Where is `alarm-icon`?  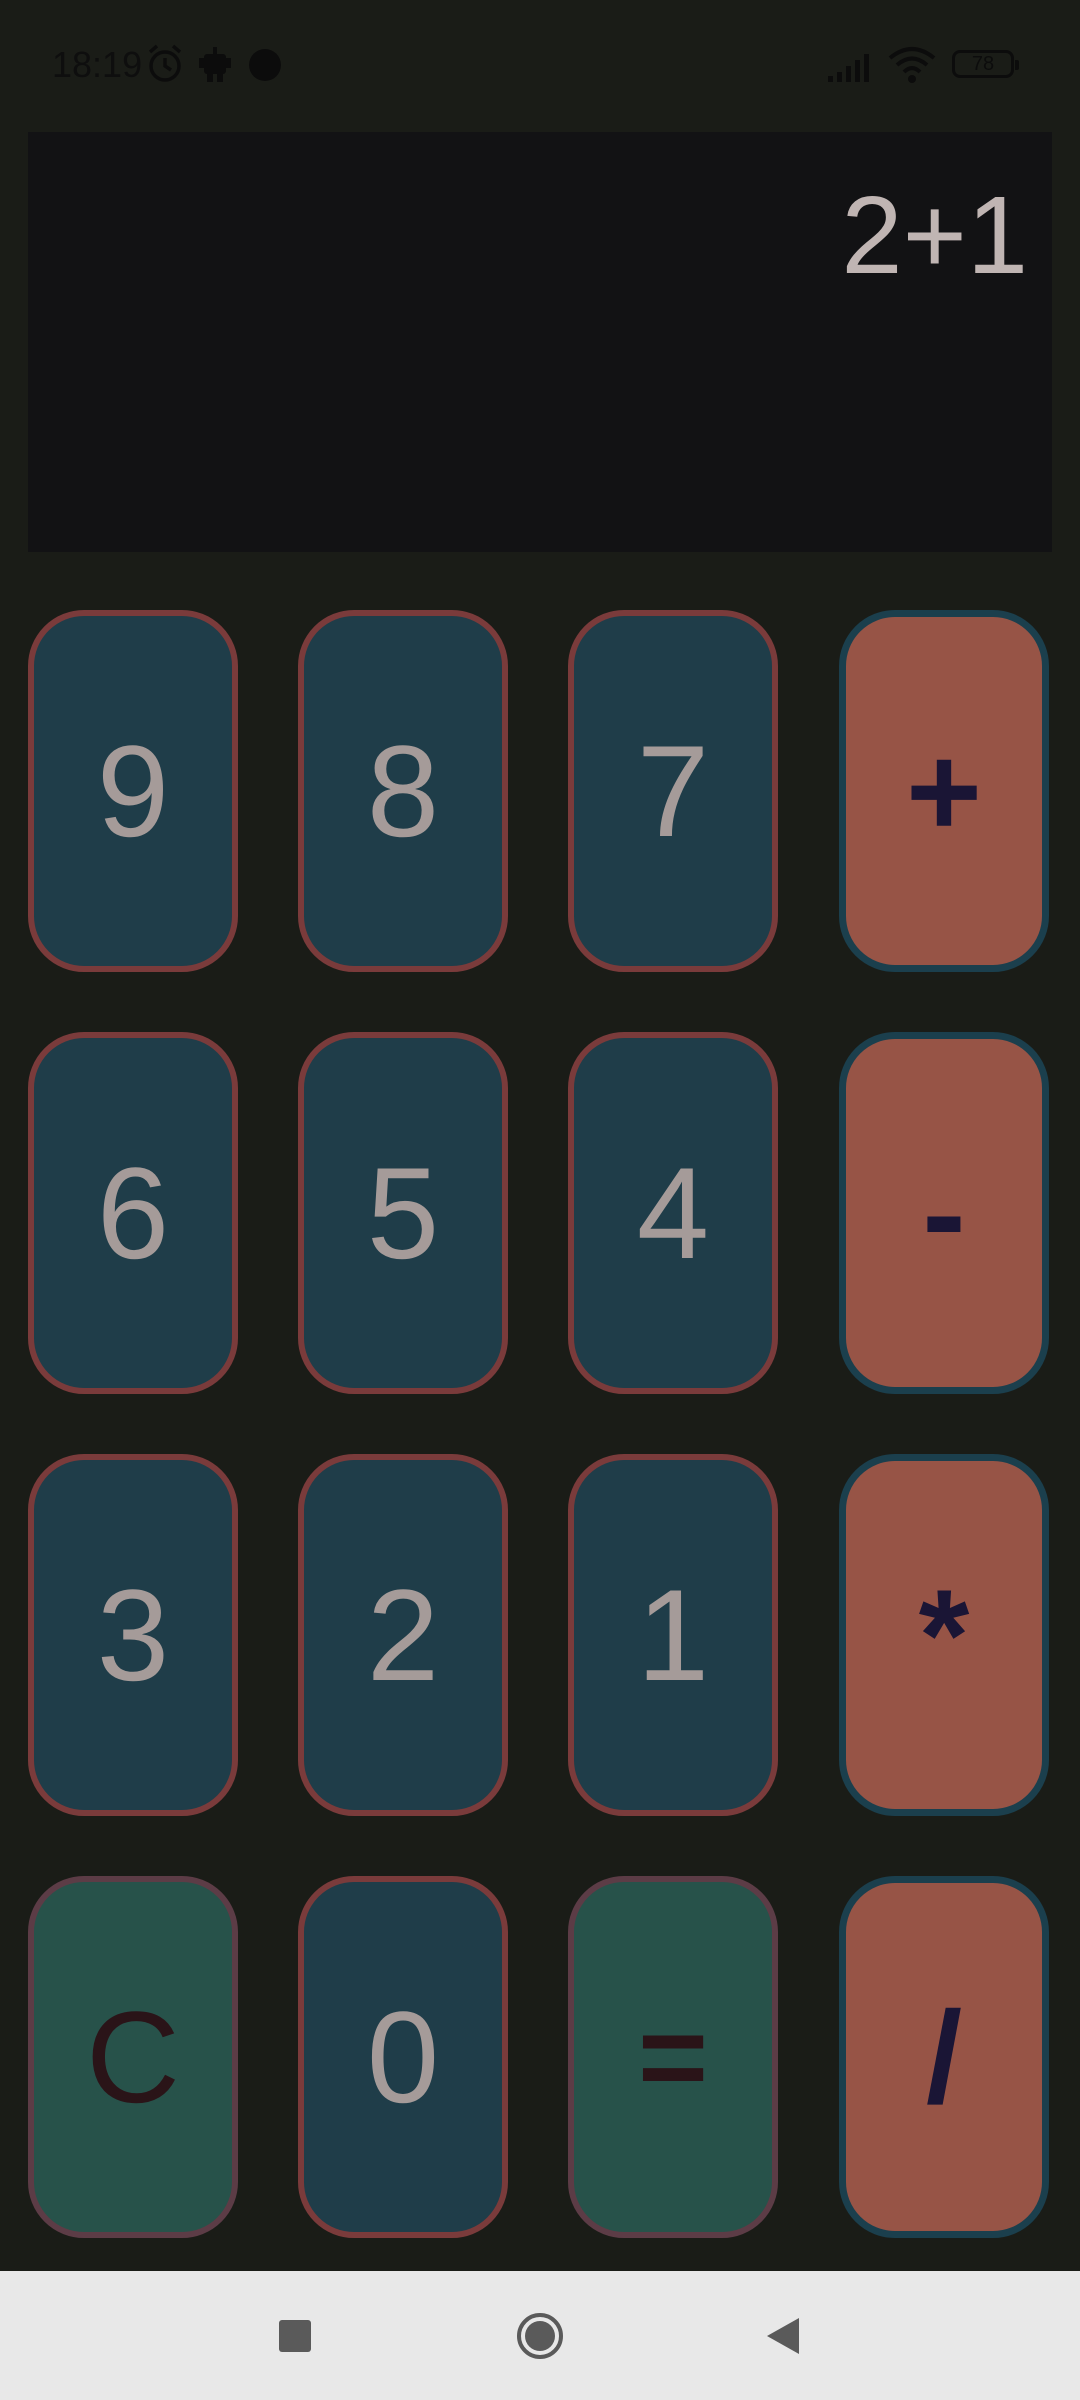 alarm-icon is located at coordinates (165, 64).